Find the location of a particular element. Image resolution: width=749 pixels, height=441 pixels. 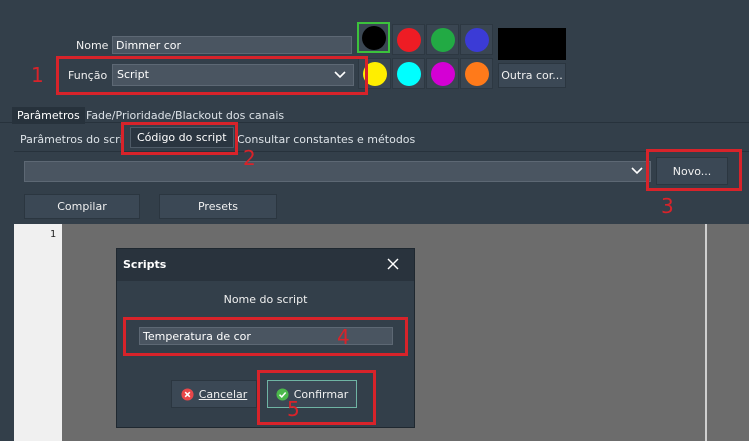

tab-consultar-constantes: Consultar constantes e métodos is located at coordinates (326, 139).